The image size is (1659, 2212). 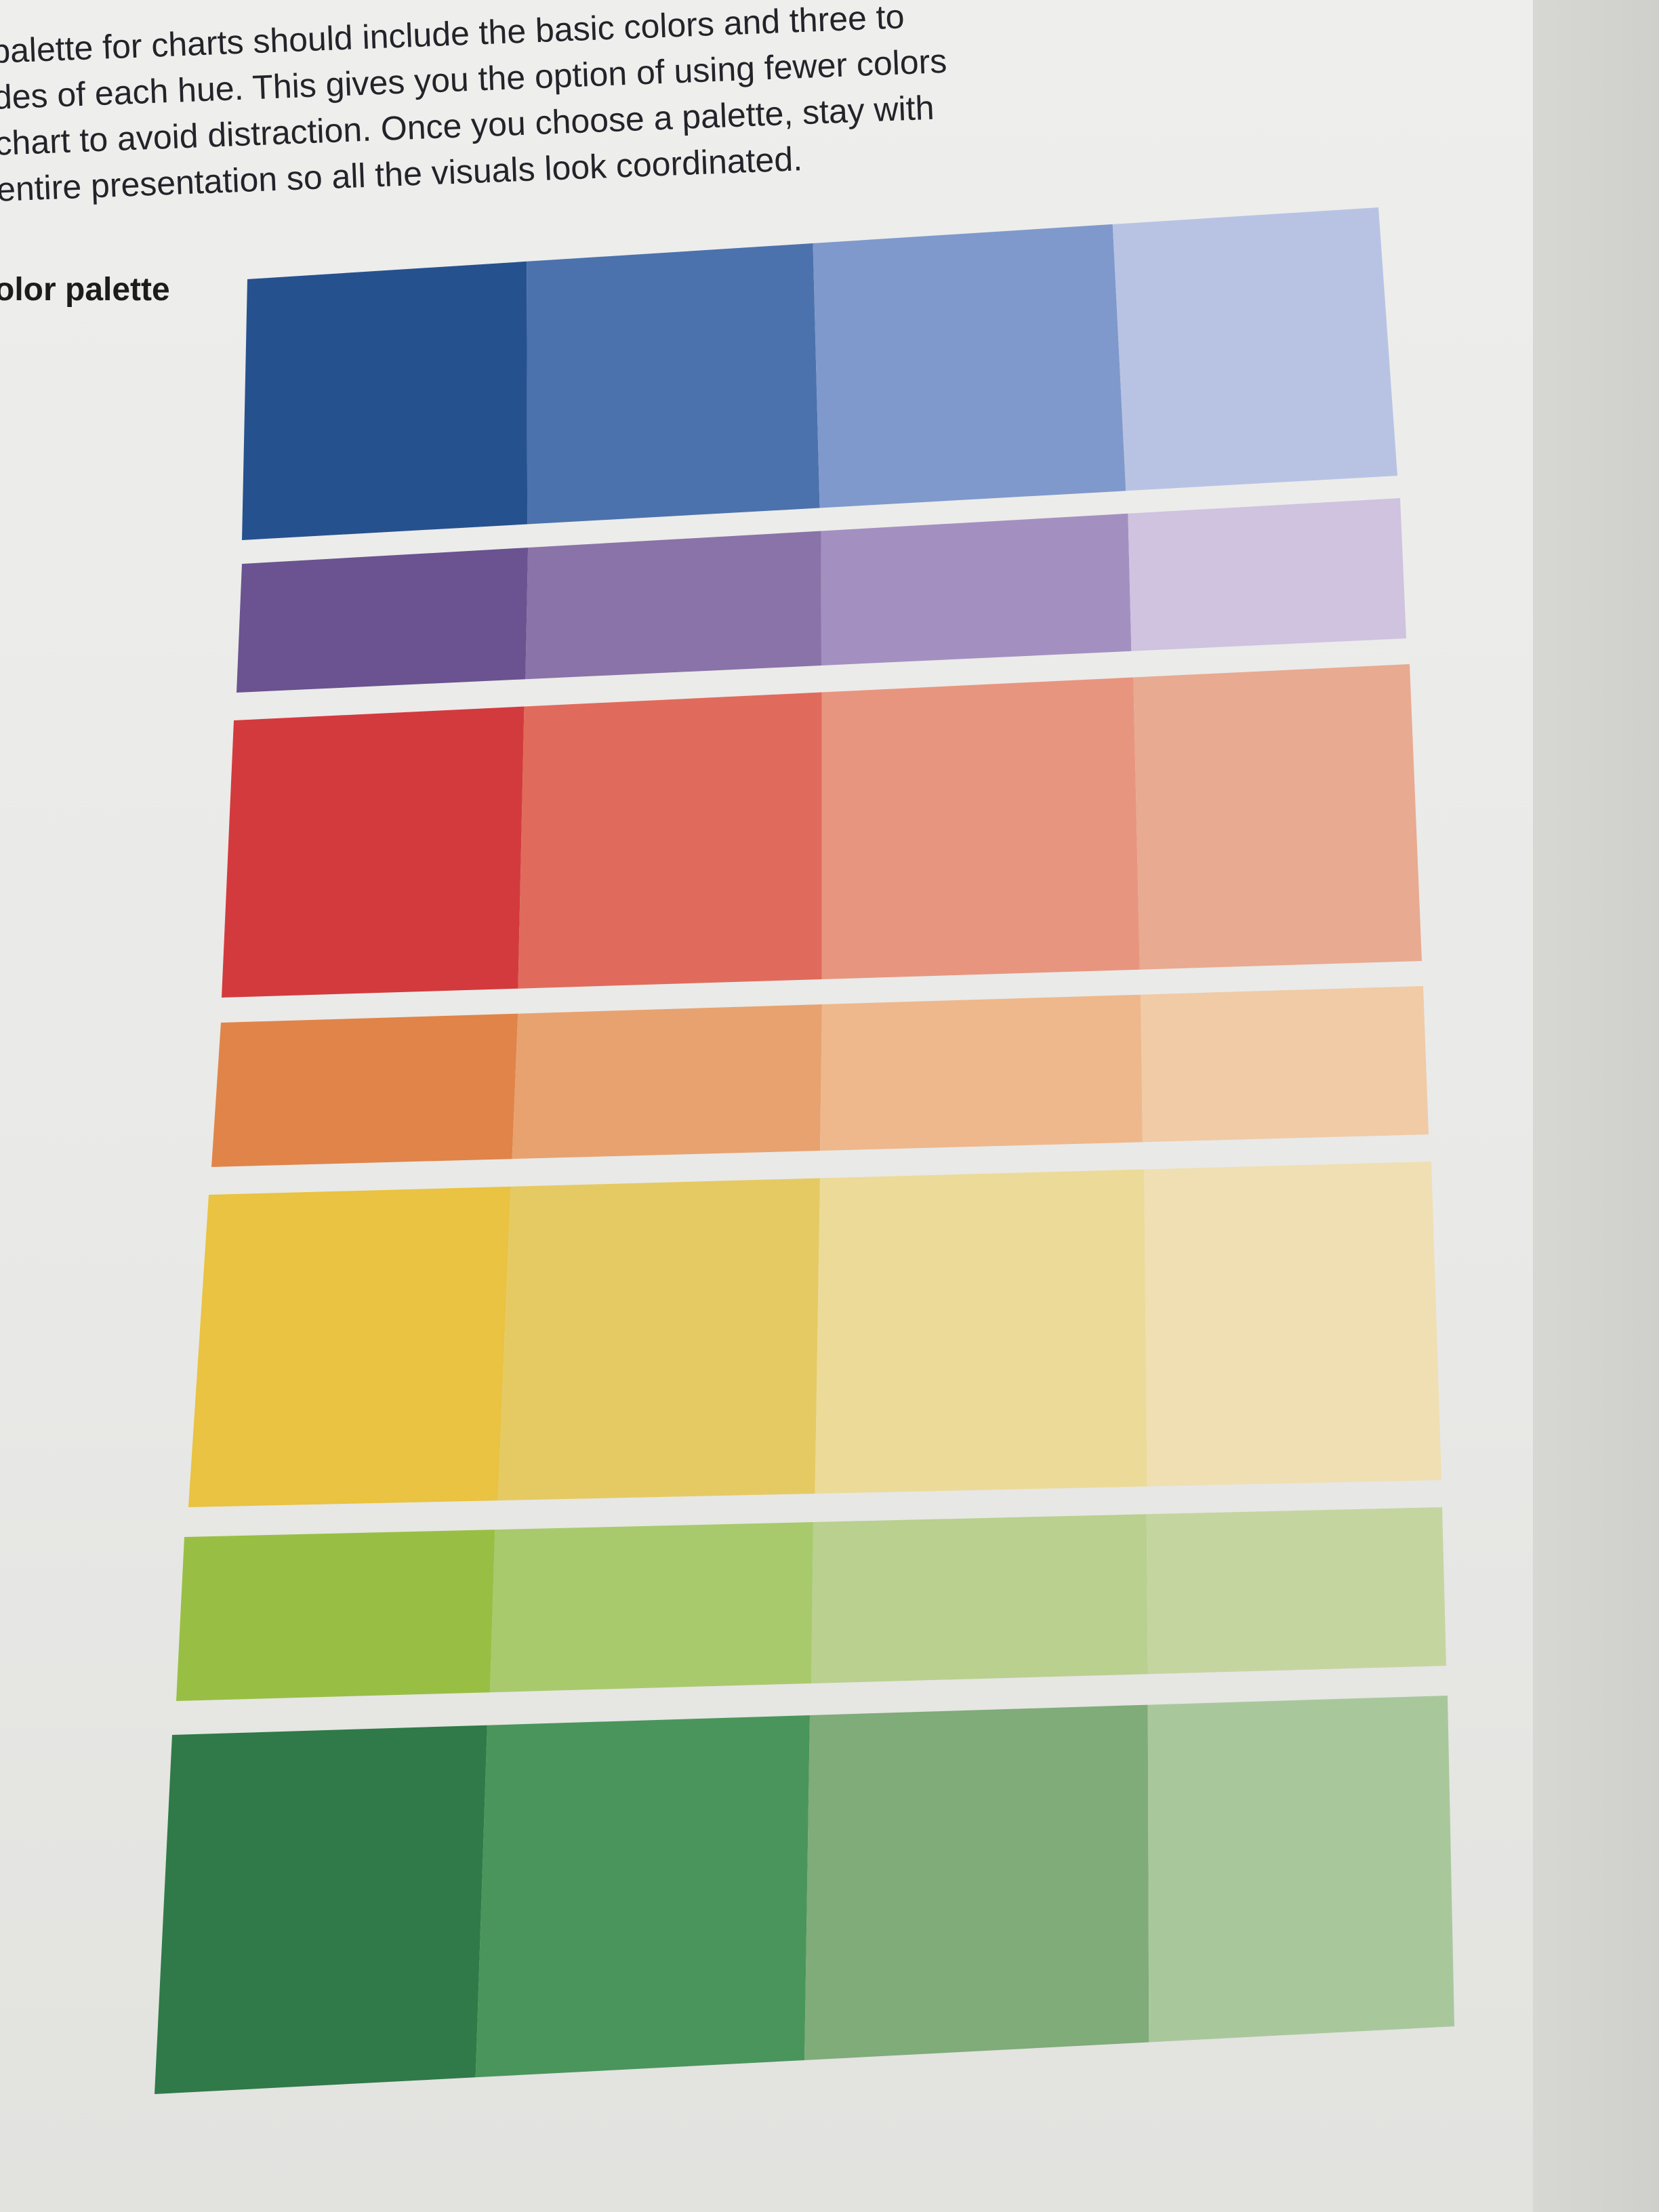 I want to click on orange-swatch-row, so click(x=820, y=1076).